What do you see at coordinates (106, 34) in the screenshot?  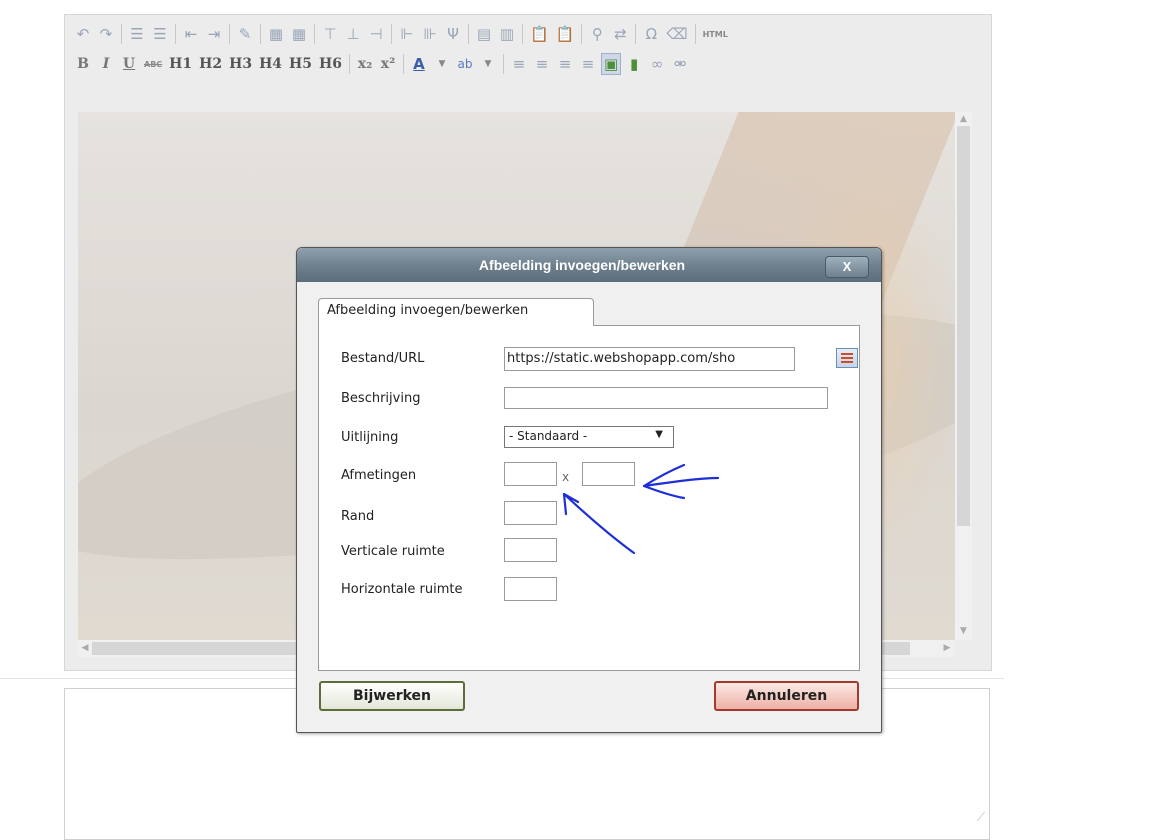 I see `redo-icon: ↷` at bounding box center [106, 34].